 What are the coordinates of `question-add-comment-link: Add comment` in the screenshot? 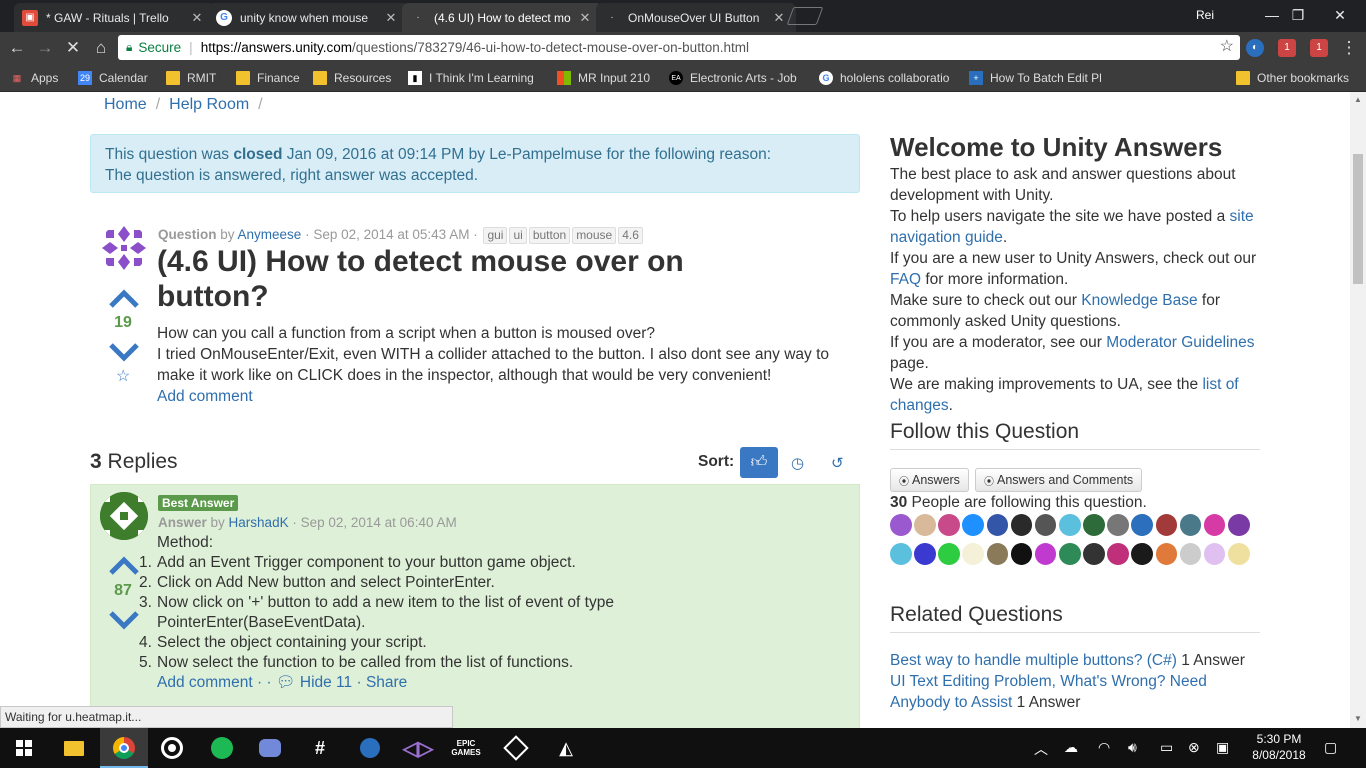 It's located at (205, 396).